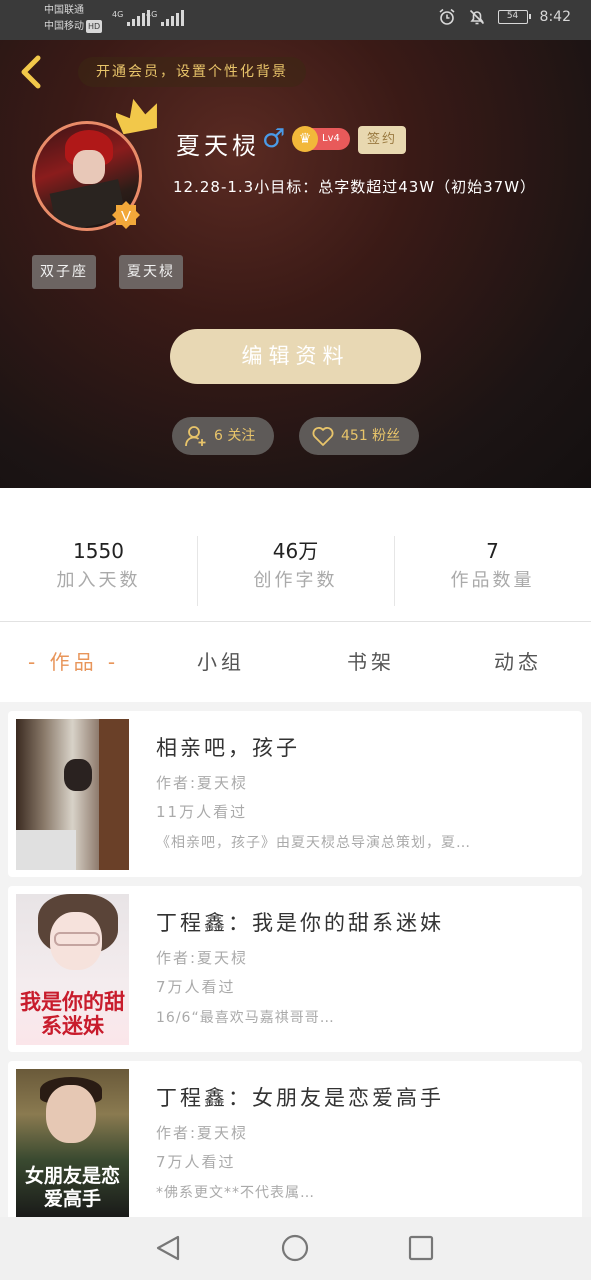 This screenshot has height=1280, width=591. What do you see at coordinates (73, 662) in the screenshot?
I see `tab-works: - 作品 -` at bounding box center [73, 662].